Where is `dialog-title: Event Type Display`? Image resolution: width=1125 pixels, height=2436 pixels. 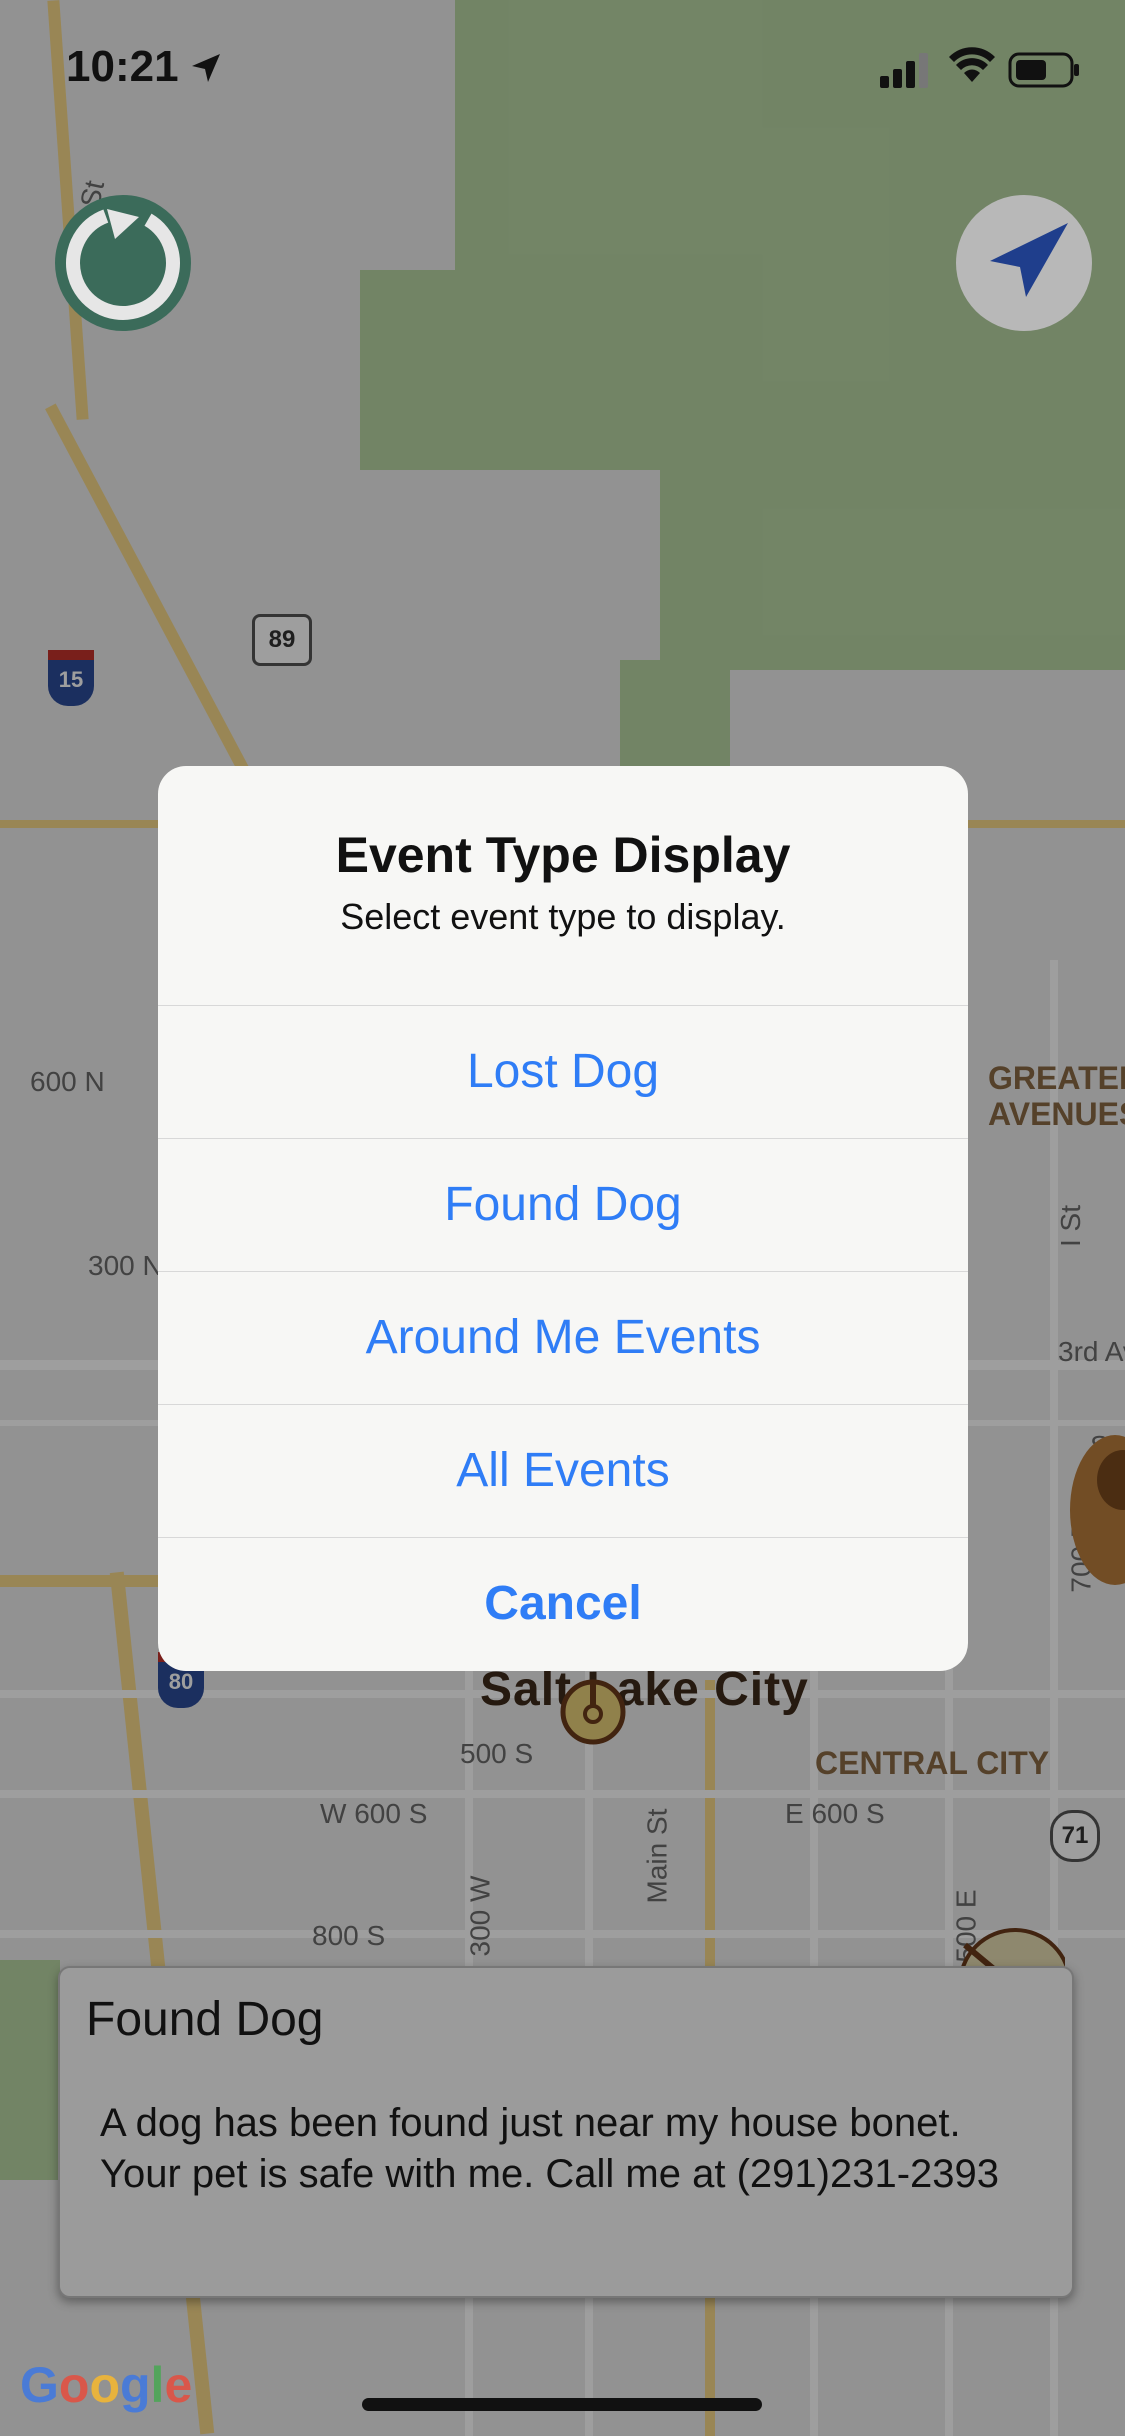 dialog-title: Event Type Display is located at coordinates (563, 855).